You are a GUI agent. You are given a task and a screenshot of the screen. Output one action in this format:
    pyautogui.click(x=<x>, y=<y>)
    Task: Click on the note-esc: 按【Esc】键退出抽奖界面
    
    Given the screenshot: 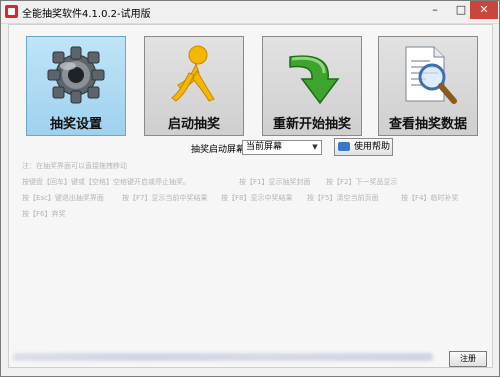 What is the action you would take?
    pyautogui.click(x=63, y=198)
    